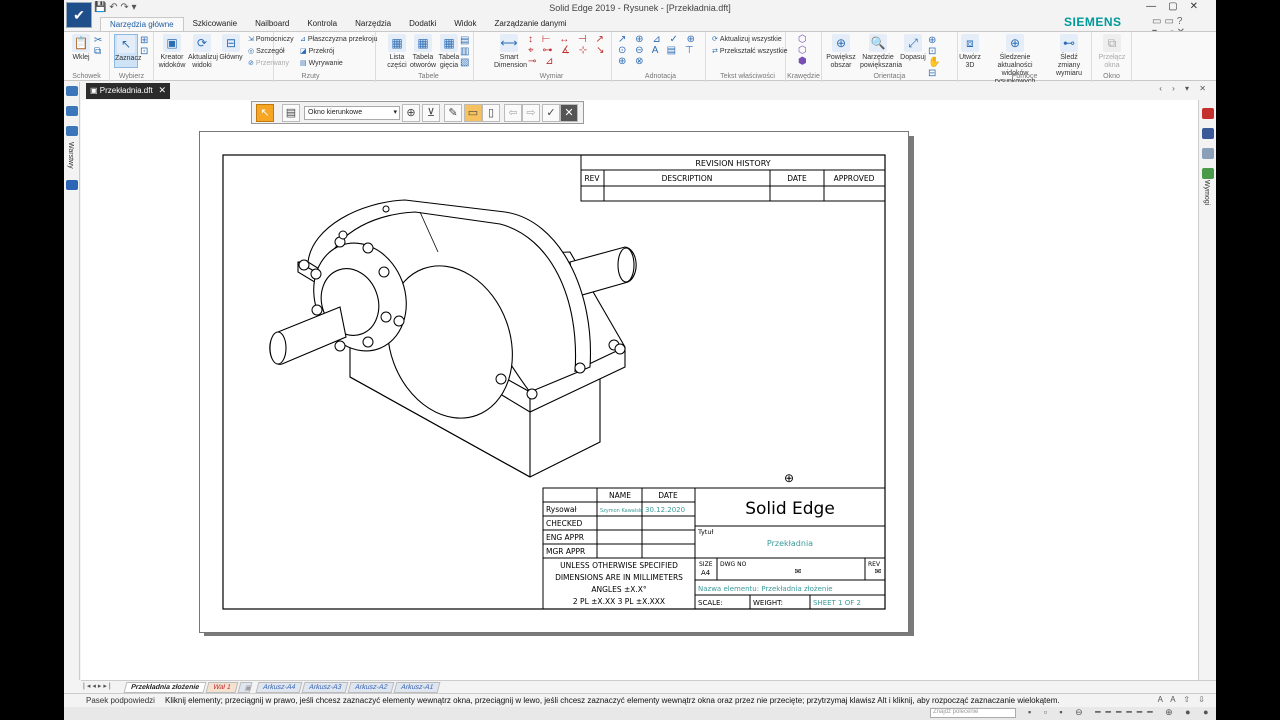 This screenshot has width=1280, height=720. I want to click on font-size-controls: A A ⇧ ⇩, so click(1183, 699).